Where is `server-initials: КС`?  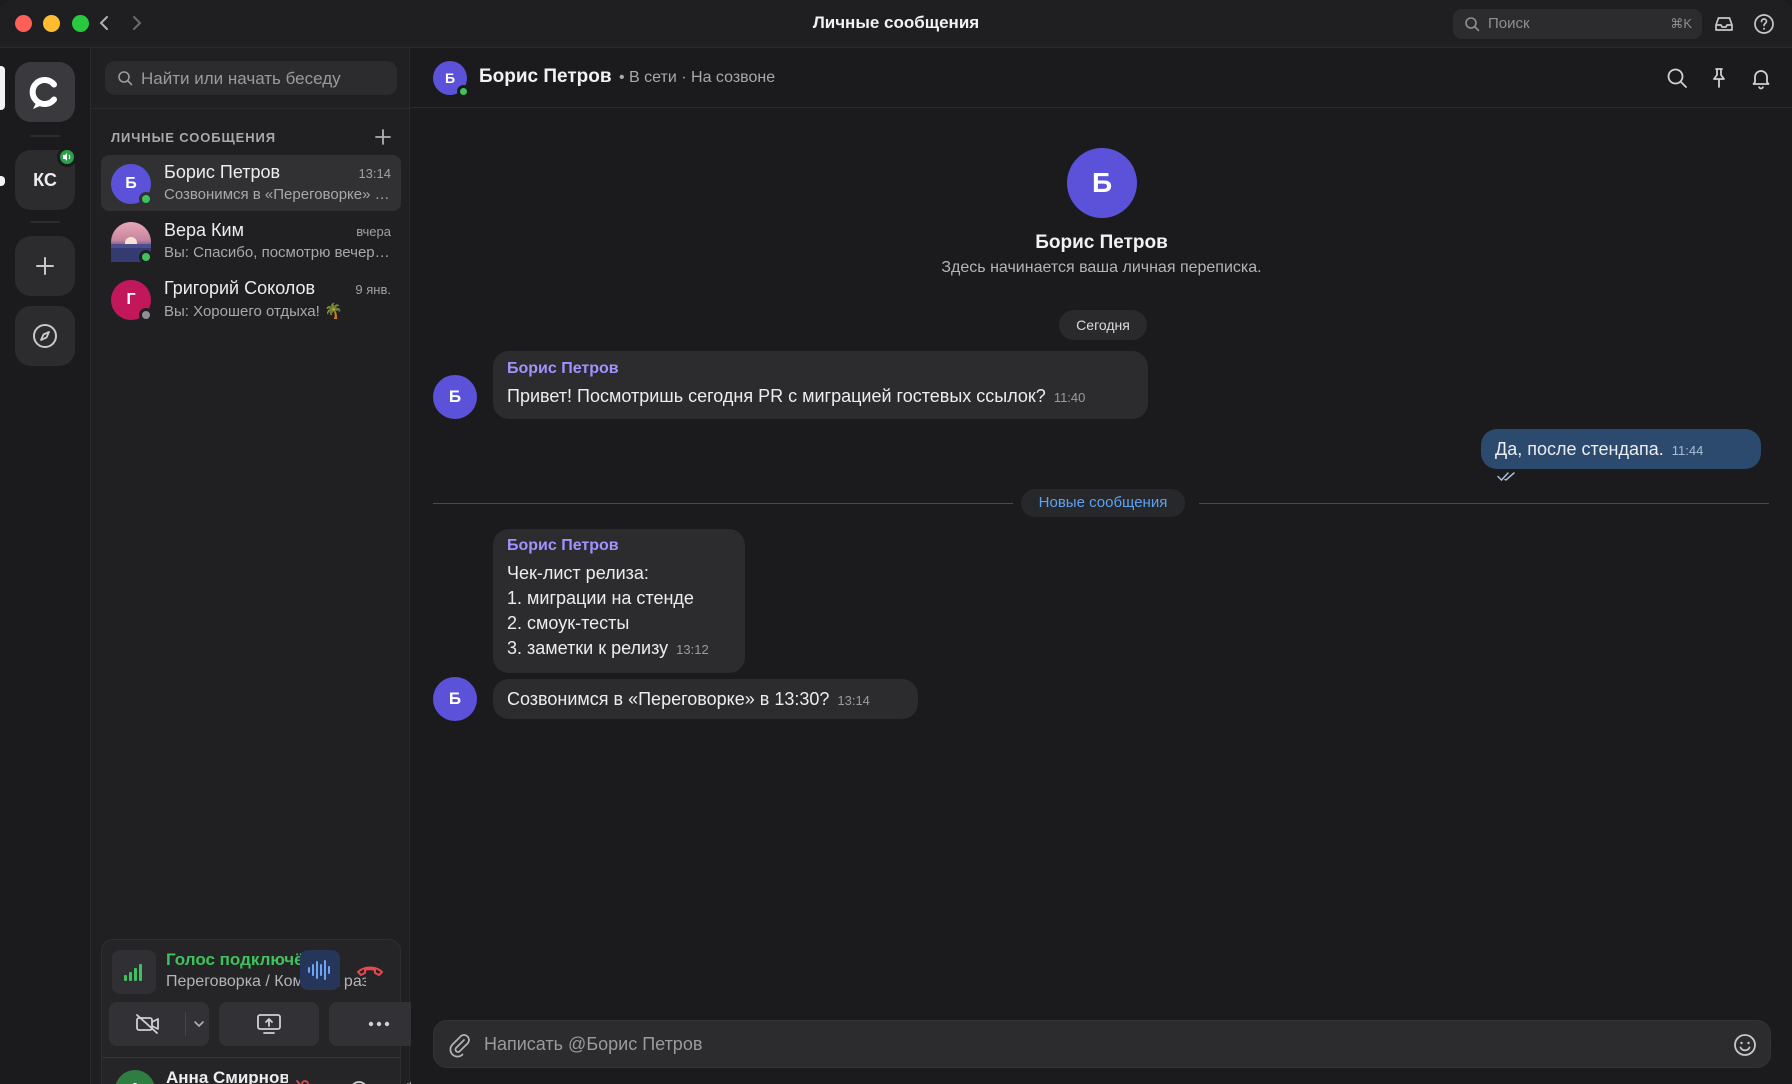 server-initials: КС is located at coordinates (45, 179).